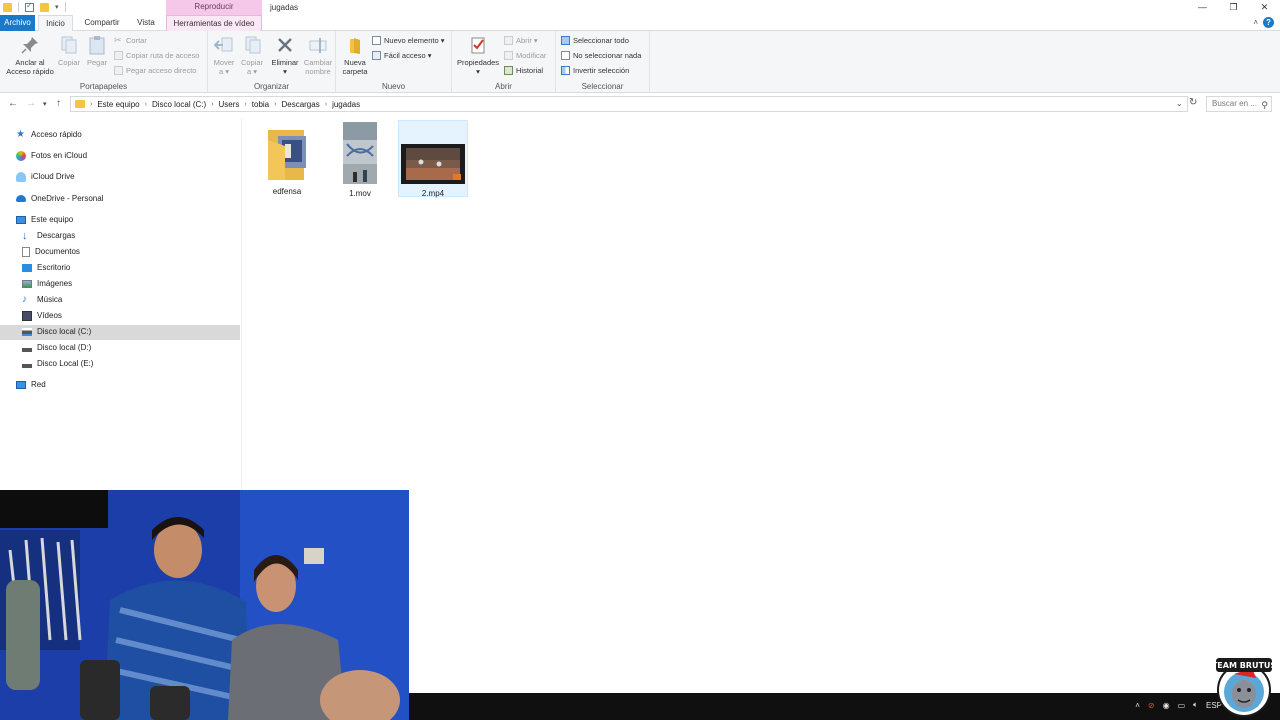  What do you see at coordinates (223, 44) in the screenshot?
I see `move-to-icon` at bounding box center [223, 44].